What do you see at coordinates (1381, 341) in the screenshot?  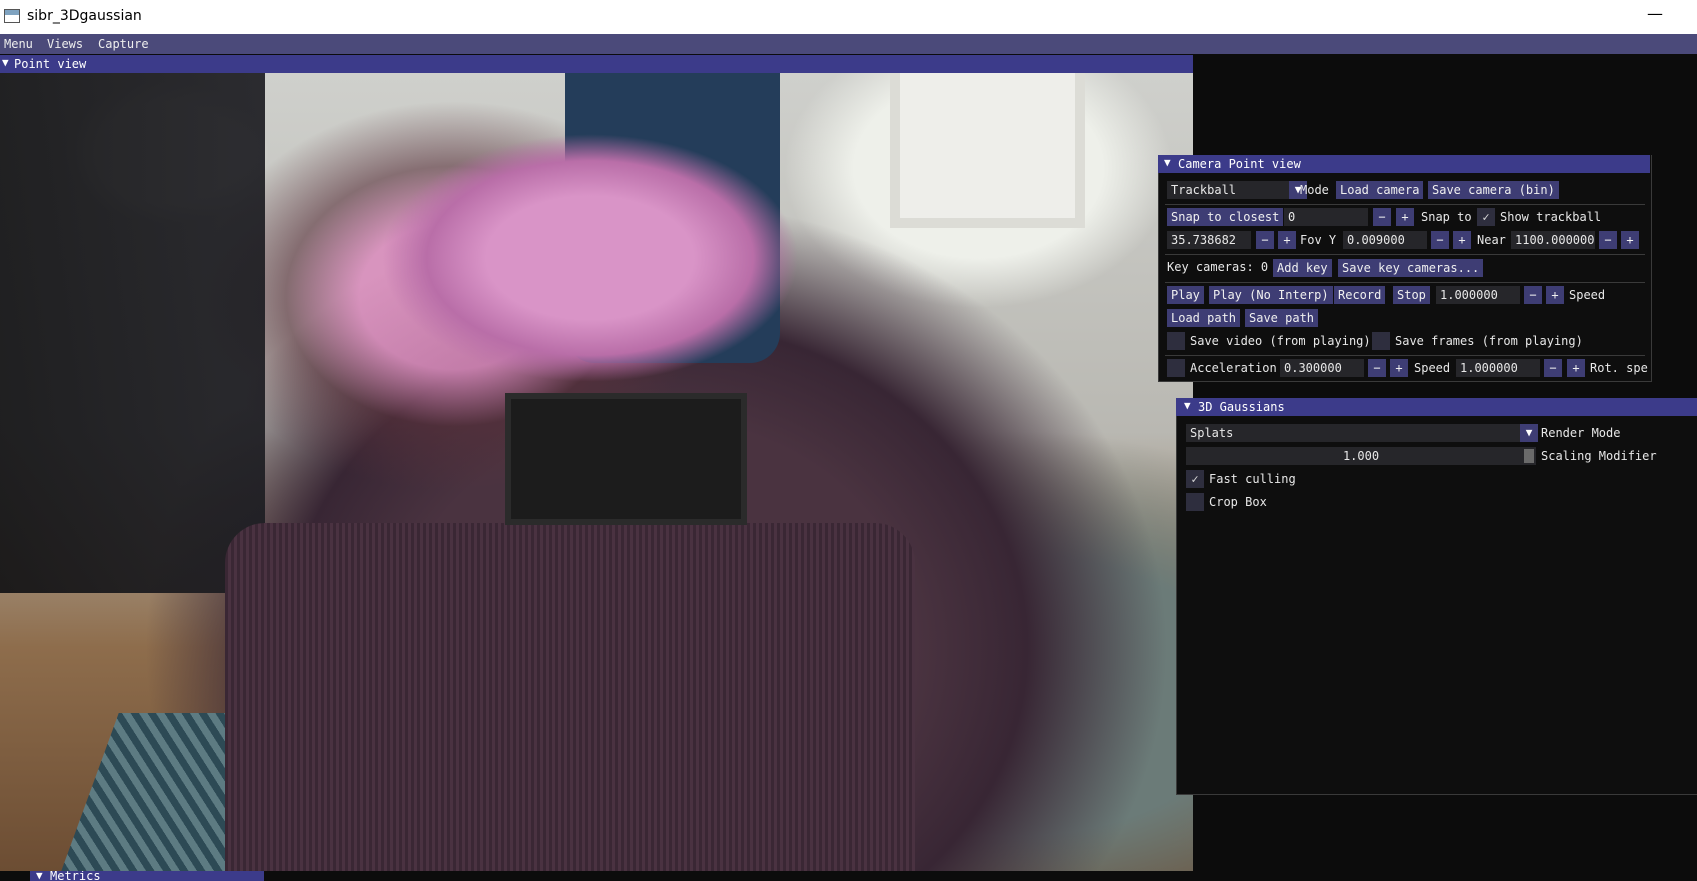 I see `save-frames-checkbox` at bounding box center [1381, 341].